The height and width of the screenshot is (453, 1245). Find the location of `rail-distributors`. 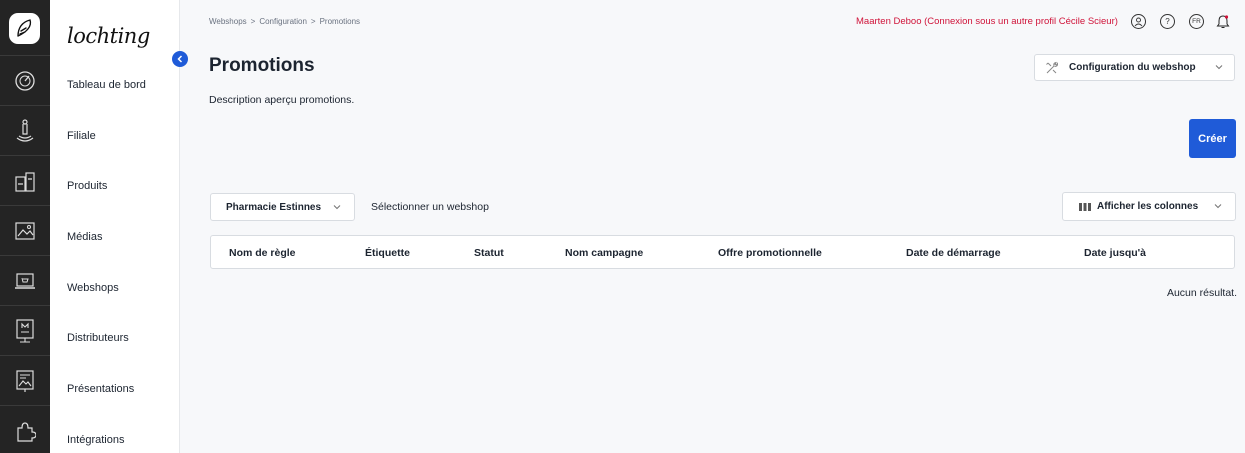

rail-distributors is located at coordinates (25, 330).